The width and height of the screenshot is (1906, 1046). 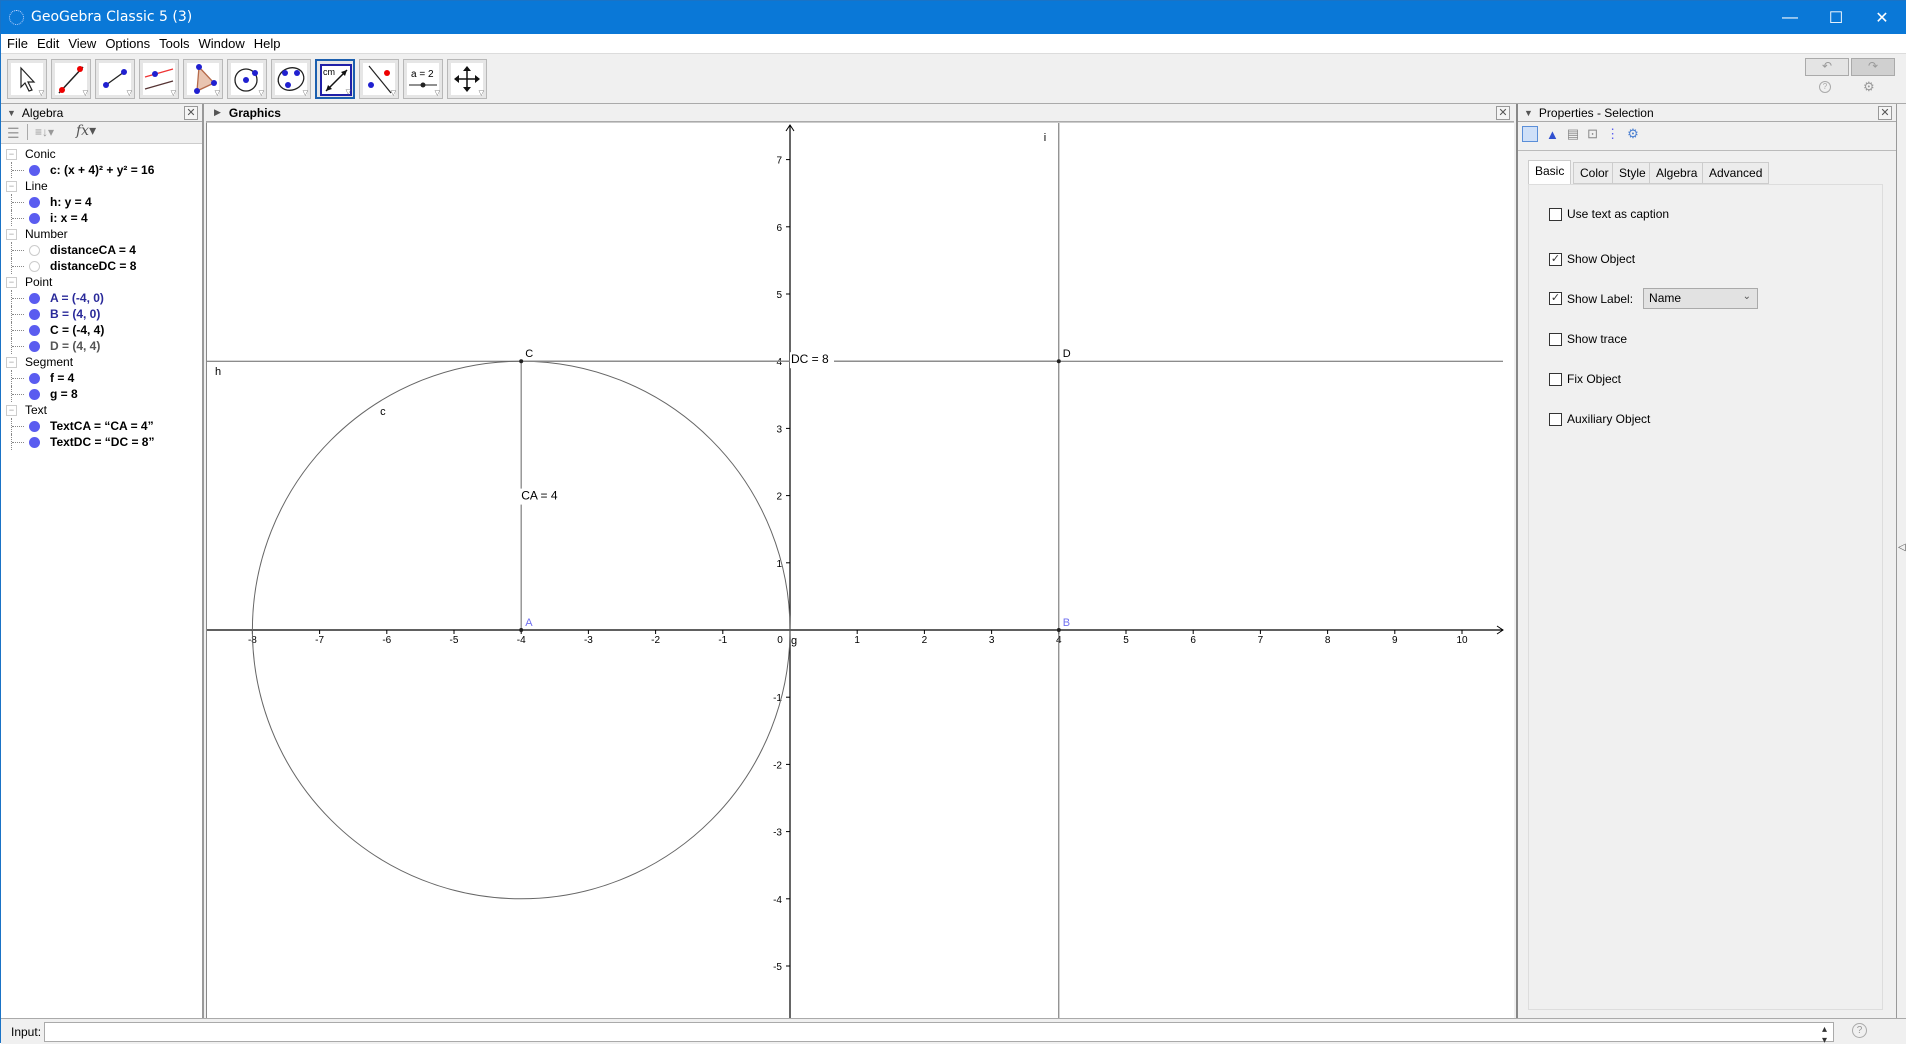 What do you see at coordinates (939, 1034) in the screenshot?
I see `input-field: ▴ ▾` at bounding box center [939, 1034].